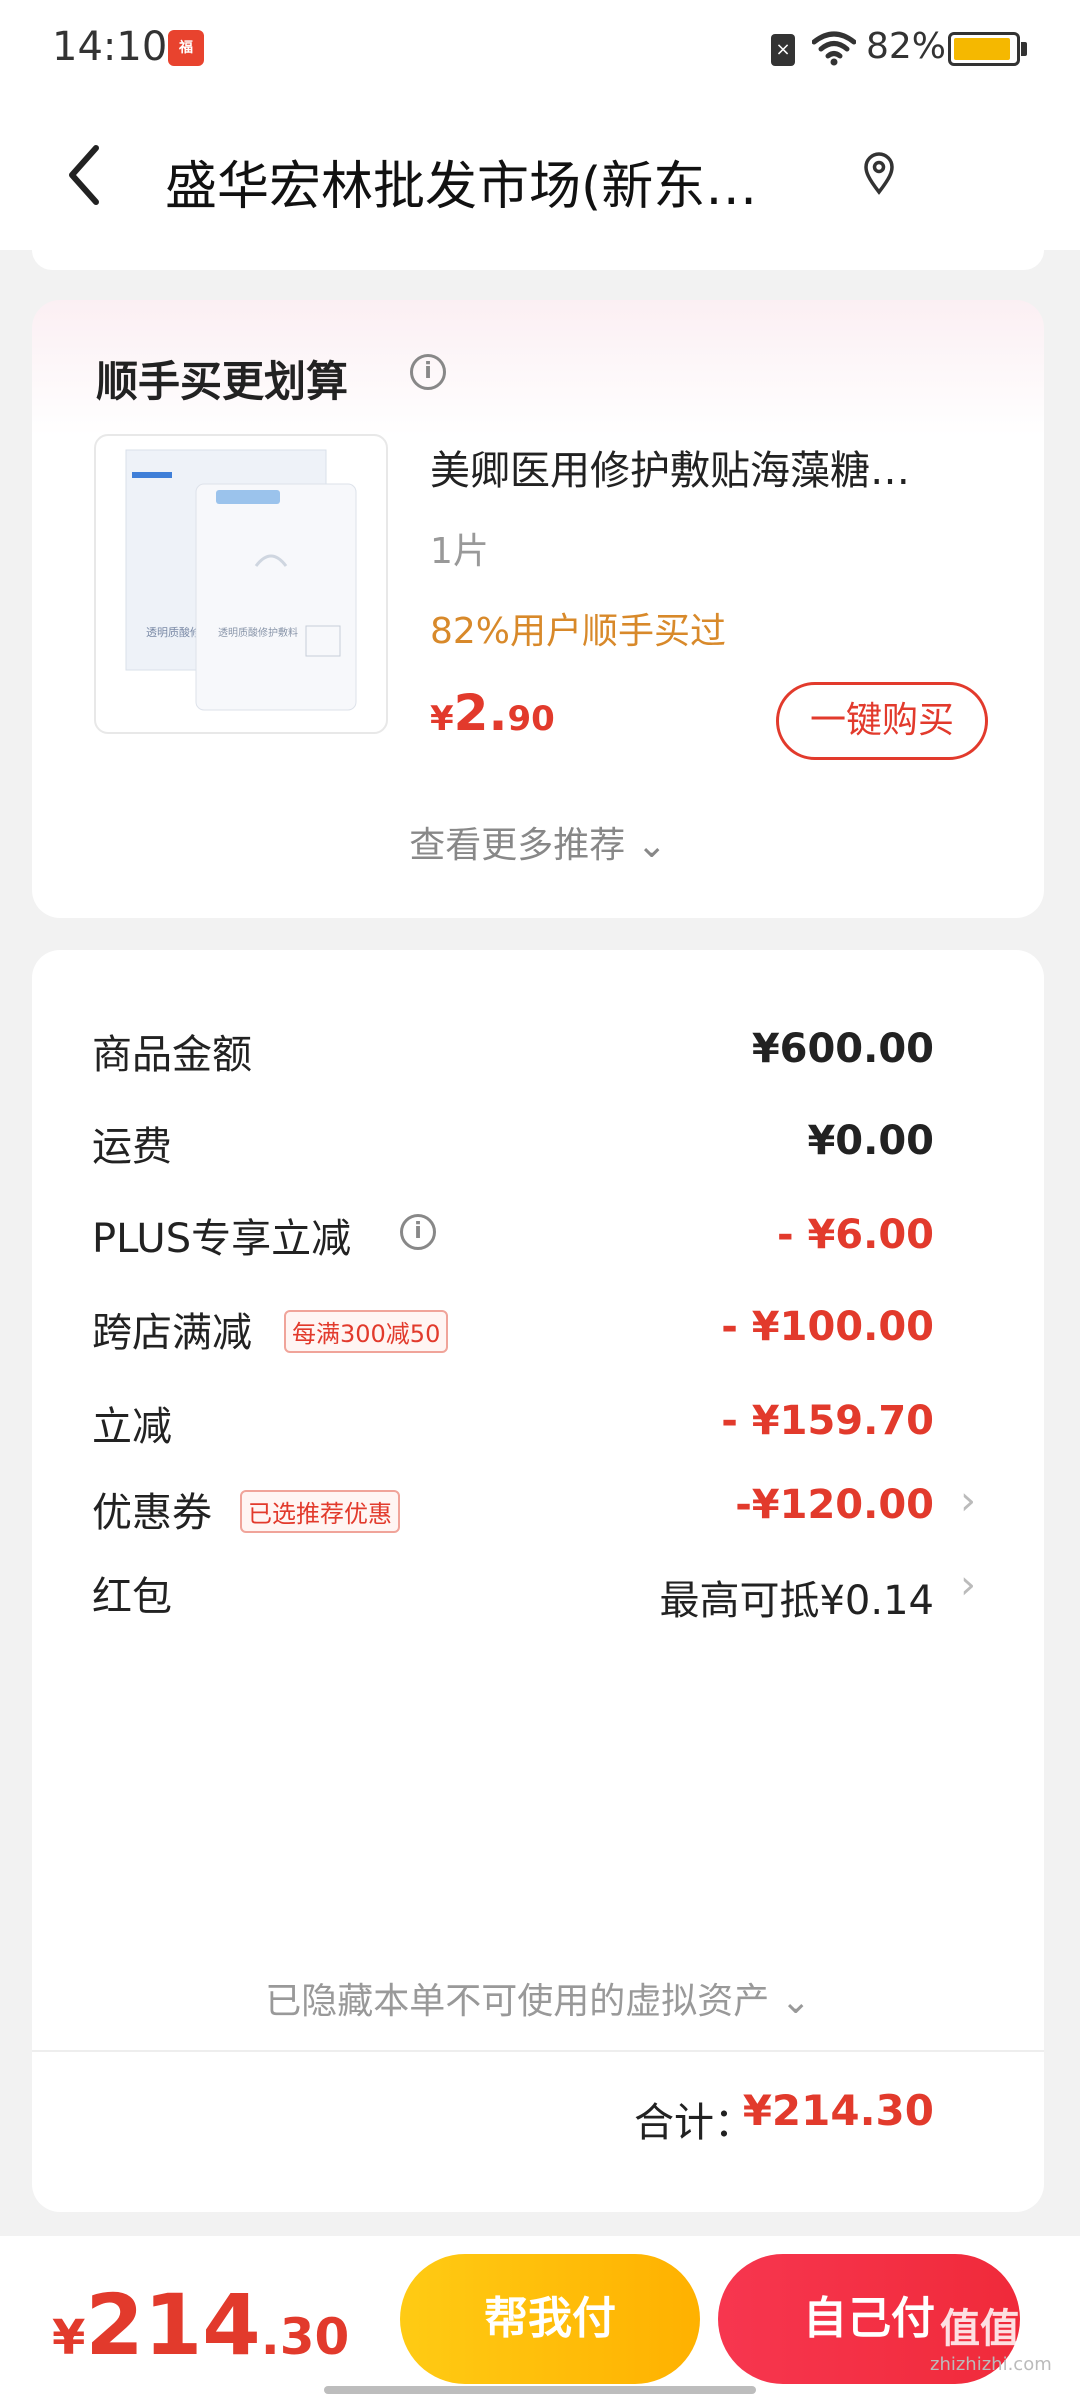 The image size is (1080, 2400). I want to click on row-label-red-packet: 红包, so click(132, 1593).